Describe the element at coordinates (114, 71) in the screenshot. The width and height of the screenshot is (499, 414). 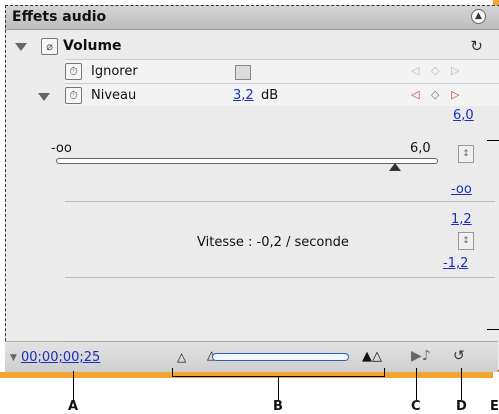
I see `bypass-label: Ignorer` at that location.